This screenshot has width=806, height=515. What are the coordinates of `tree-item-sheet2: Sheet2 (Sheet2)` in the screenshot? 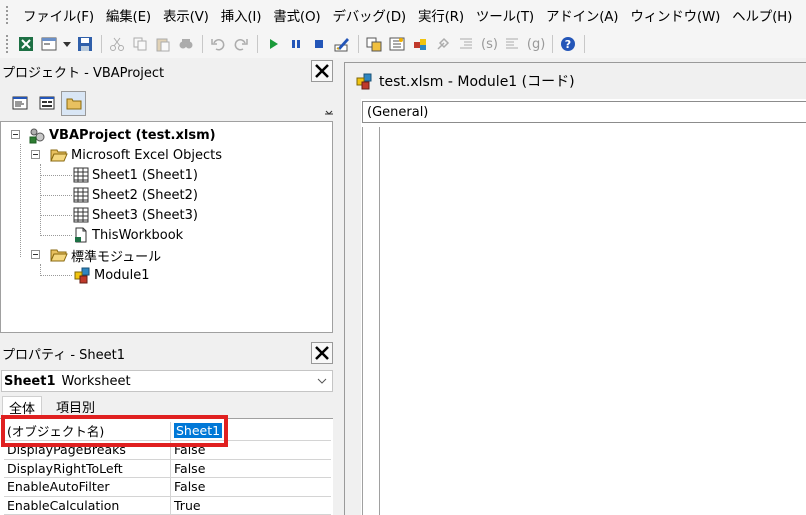 It's located at (135, 195).